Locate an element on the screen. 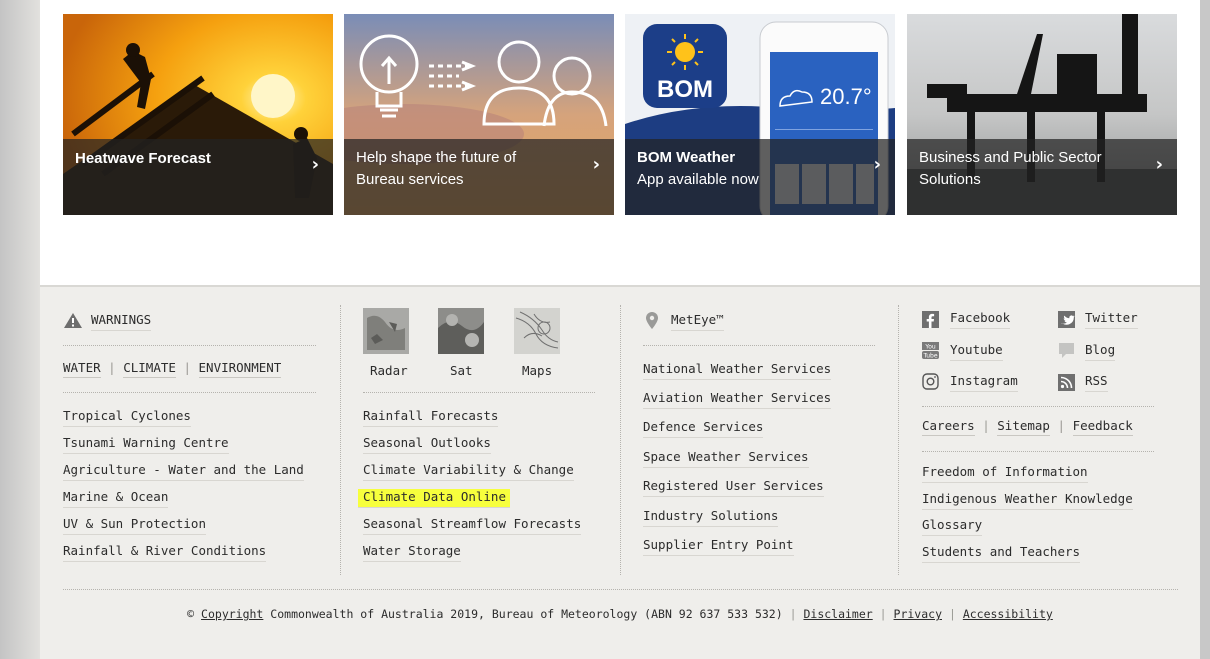 The width and height of the screenshot is (1210, 659). social-youtube: Youtube is located at coordinates (976, 351).